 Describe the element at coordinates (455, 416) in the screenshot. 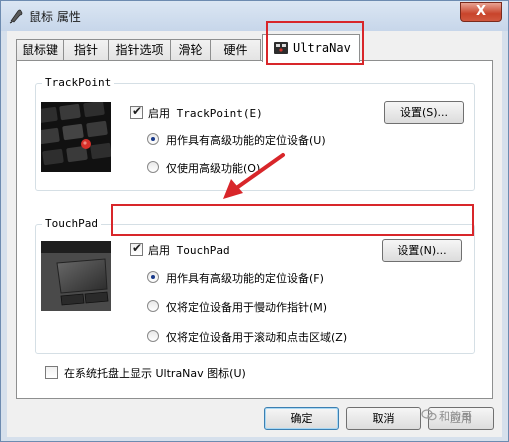

I see `watermark-text: 和韵哥` at that location.